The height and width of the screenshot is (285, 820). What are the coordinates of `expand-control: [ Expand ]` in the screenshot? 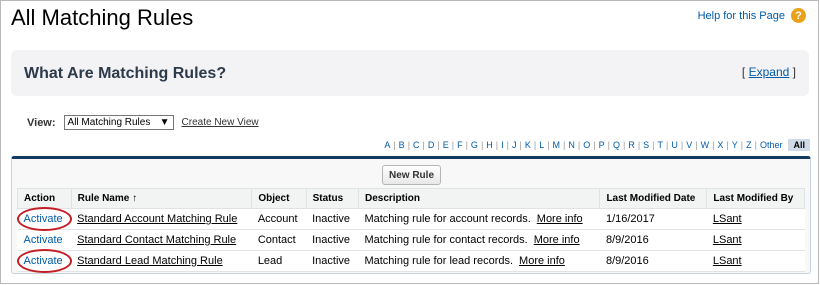 It's located at (769, 72).